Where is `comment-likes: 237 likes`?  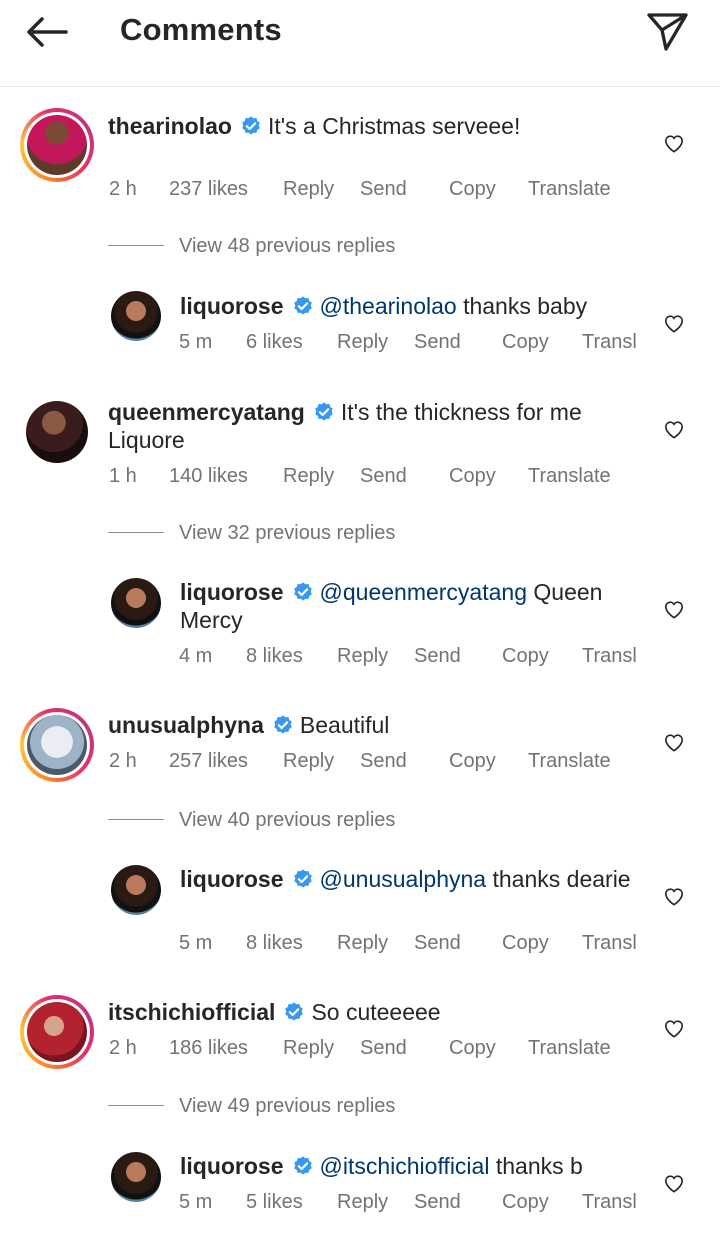
comment-likes: 237 likes is located at coordinates (208, 189).